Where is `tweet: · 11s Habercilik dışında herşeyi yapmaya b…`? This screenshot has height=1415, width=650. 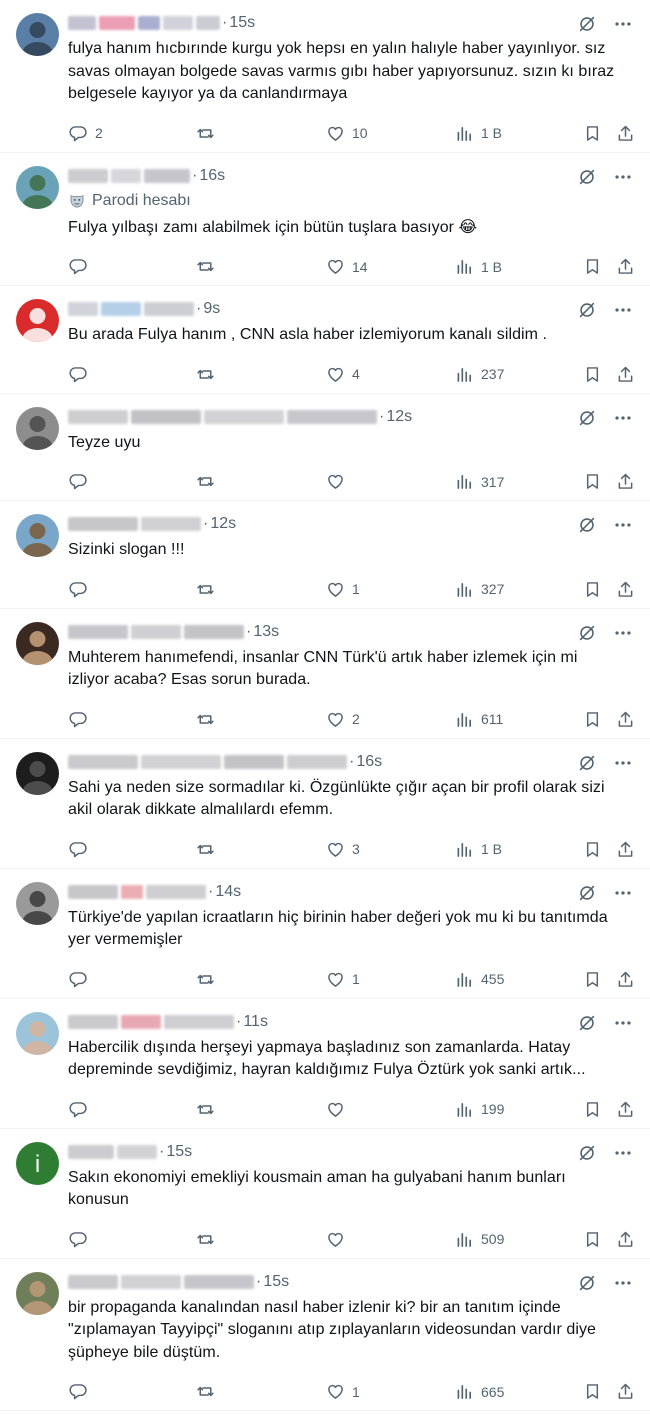
tweet: · 11s Habercilik dışında herşeyi yapmaya b… is located at coordinates (325, 1064).